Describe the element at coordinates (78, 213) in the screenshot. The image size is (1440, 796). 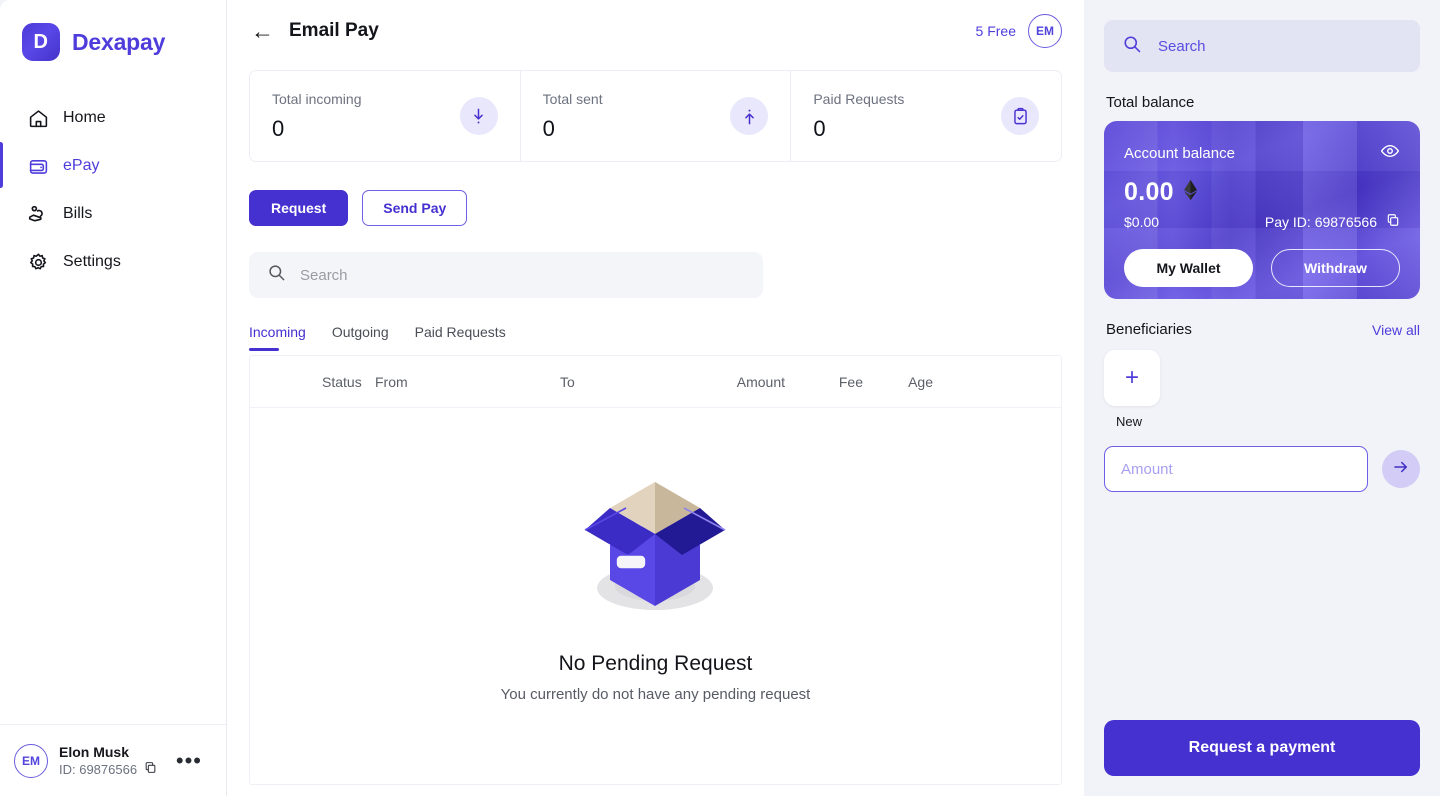
I see `sidebar-item-label: Bills` at that location.